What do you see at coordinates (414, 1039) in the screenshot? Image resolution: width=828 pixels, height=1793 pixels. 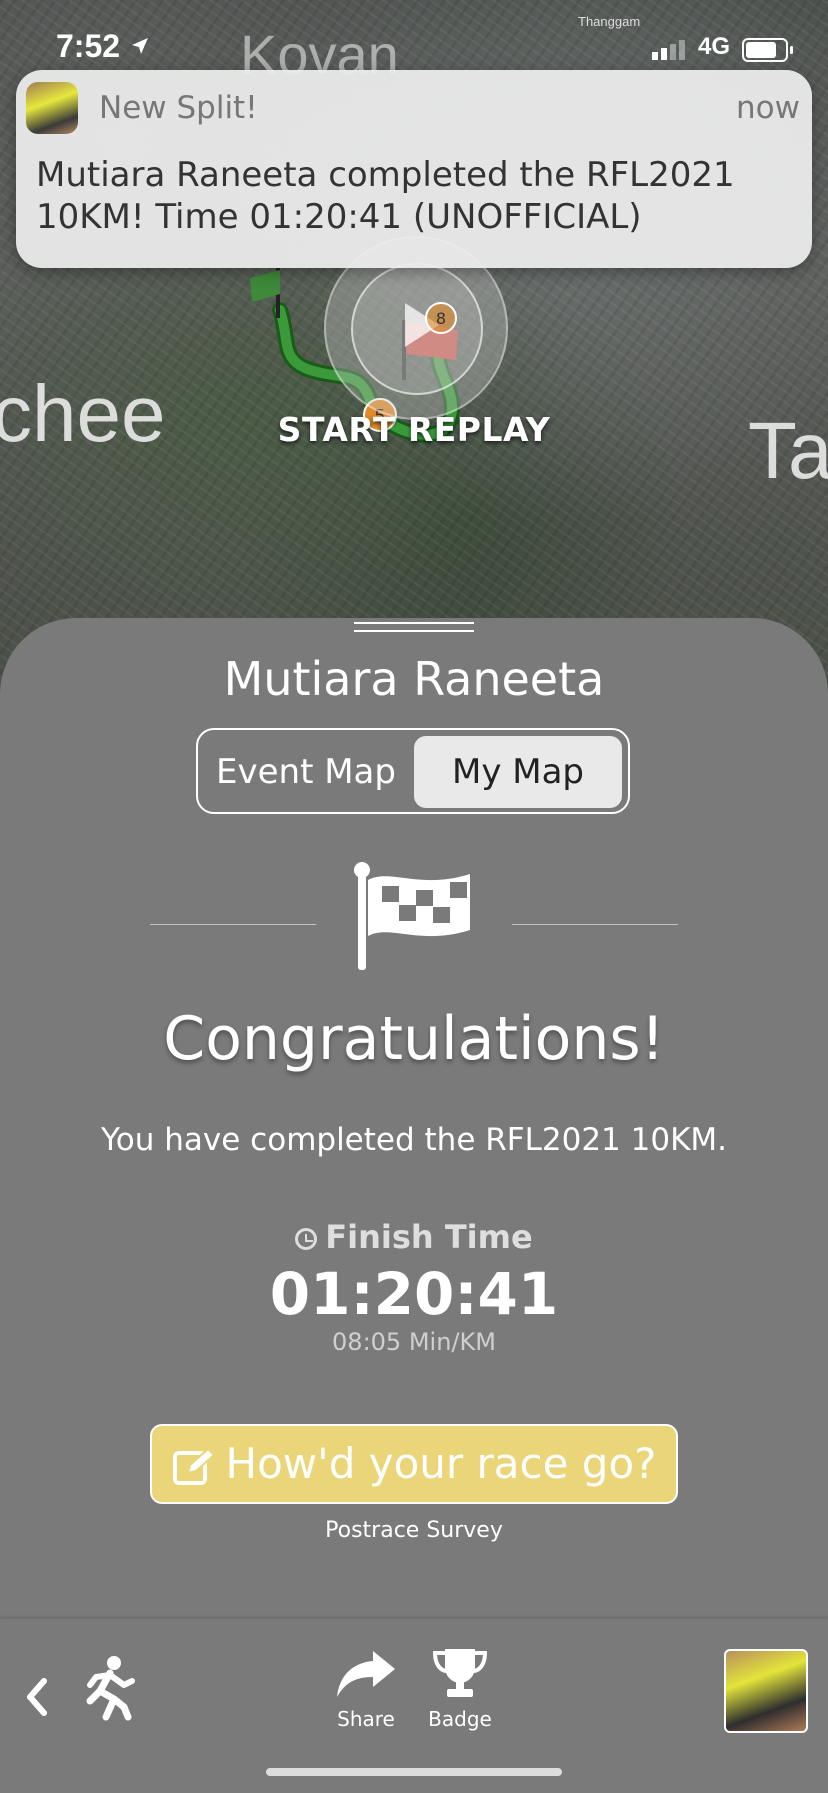 I see `congrats-title: Congratulations!` at bounding box center [414, 1039].